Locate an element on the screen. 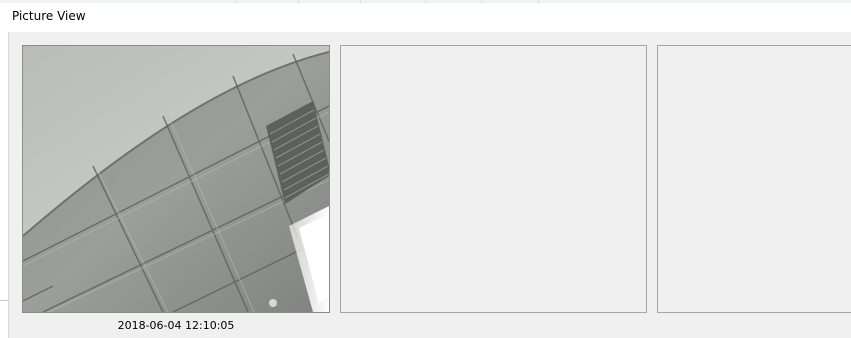  title-bar: Picture View is located at coordinates (425, 17).